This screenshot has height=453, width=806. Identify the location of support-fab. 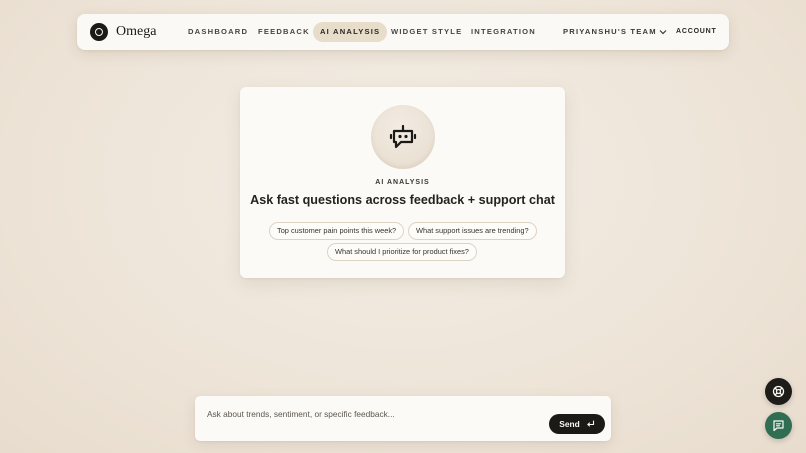
(778, 391).